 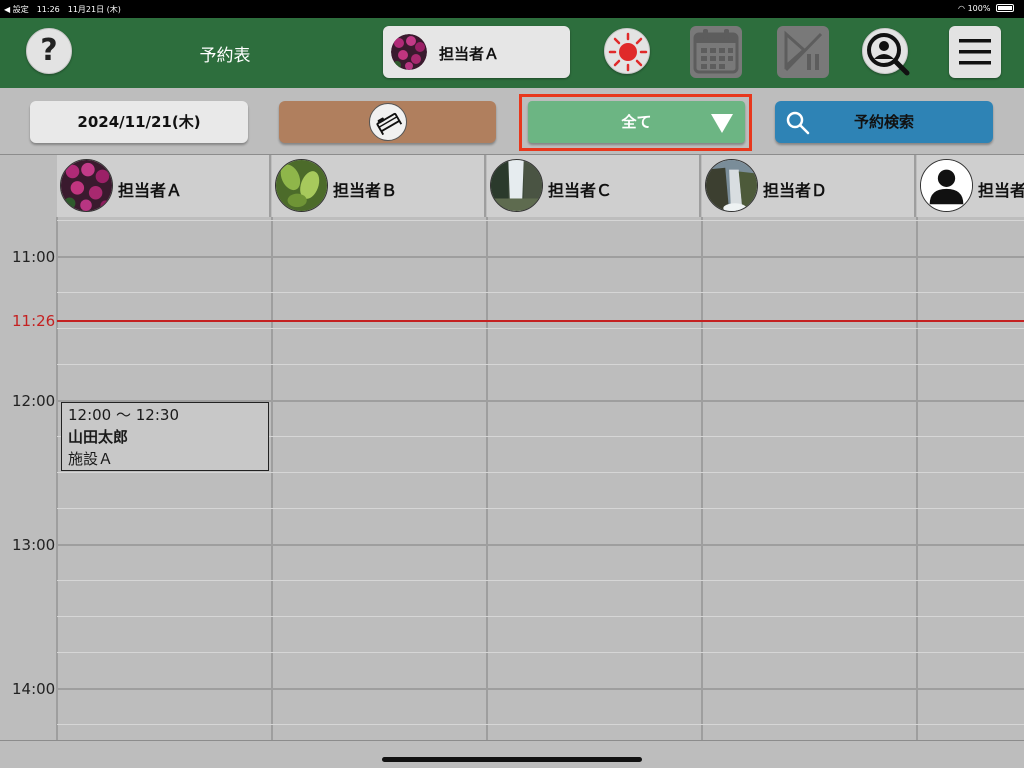 What do you see at coordinates (34, 257) in the screenshot?
I see `time-label: 11:00` at bounding box center [34, 257].